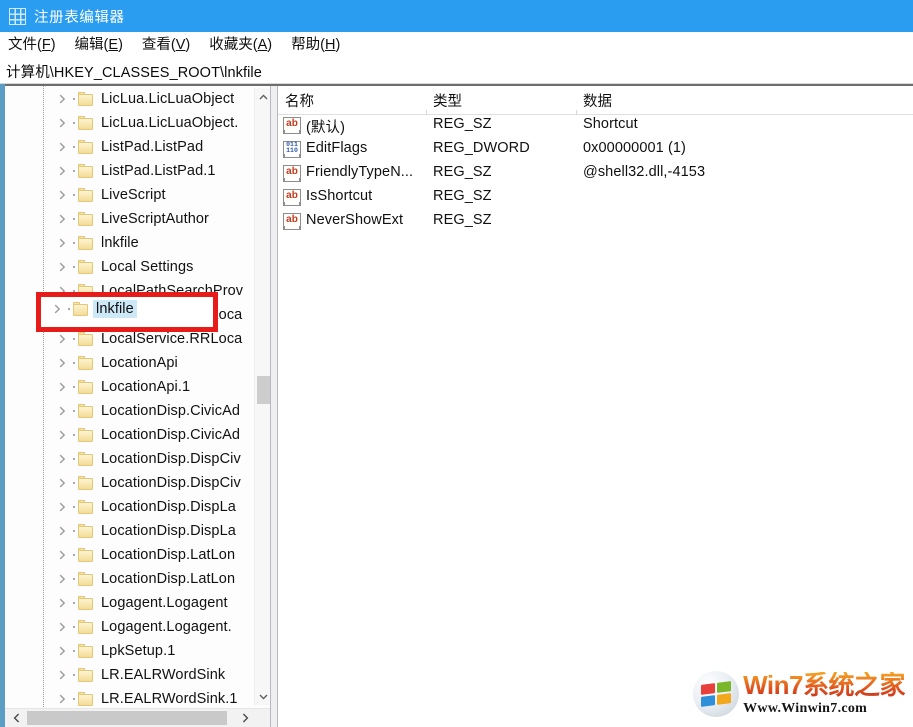 The height and width of the screenshot is (727, 913). Describe the element at coordinates (315, 45) in the screenshot. I see `menu-item-4: 帮助(H)` at that location.